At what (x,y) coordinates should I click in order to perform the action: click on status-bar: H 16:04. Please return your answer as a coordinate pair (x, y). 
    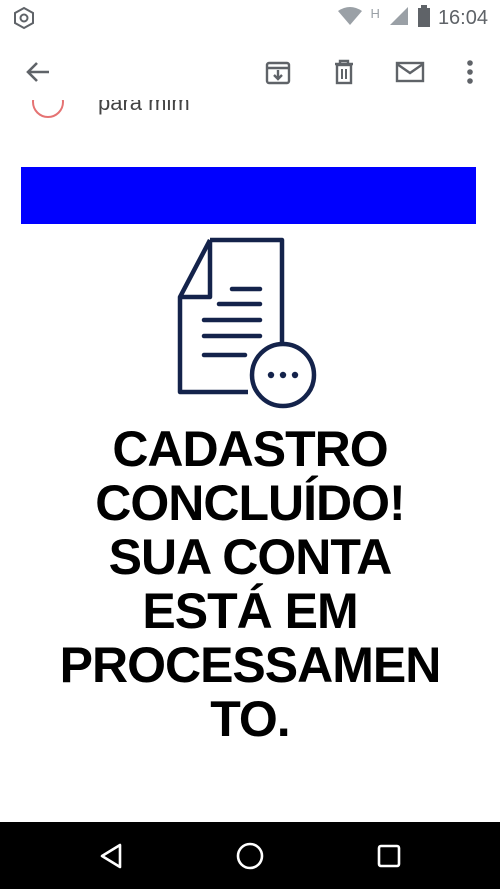
    Looking at the image, I should click on (250, 18).